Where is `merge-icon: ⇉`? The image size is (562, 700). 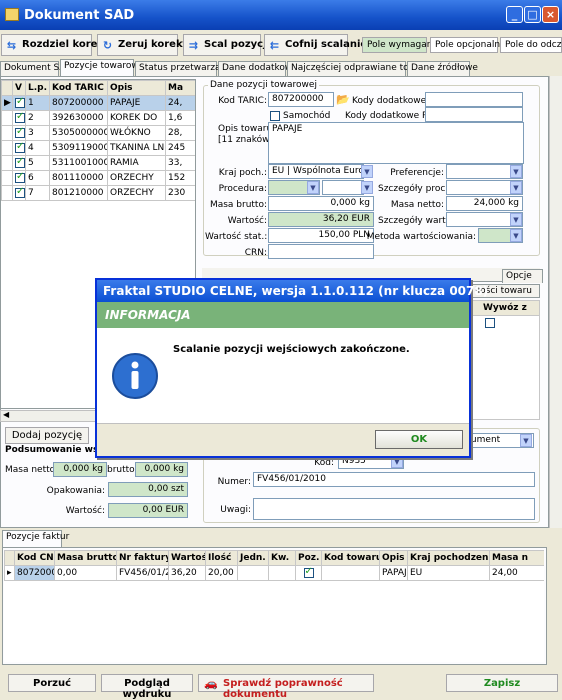
merge-icon: ⇉ is located at coordinates (193, 45).